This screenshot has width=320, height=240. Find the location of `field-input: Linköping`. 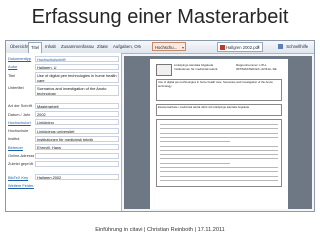

field-input: Linköping is located at coordinates (77, 122).